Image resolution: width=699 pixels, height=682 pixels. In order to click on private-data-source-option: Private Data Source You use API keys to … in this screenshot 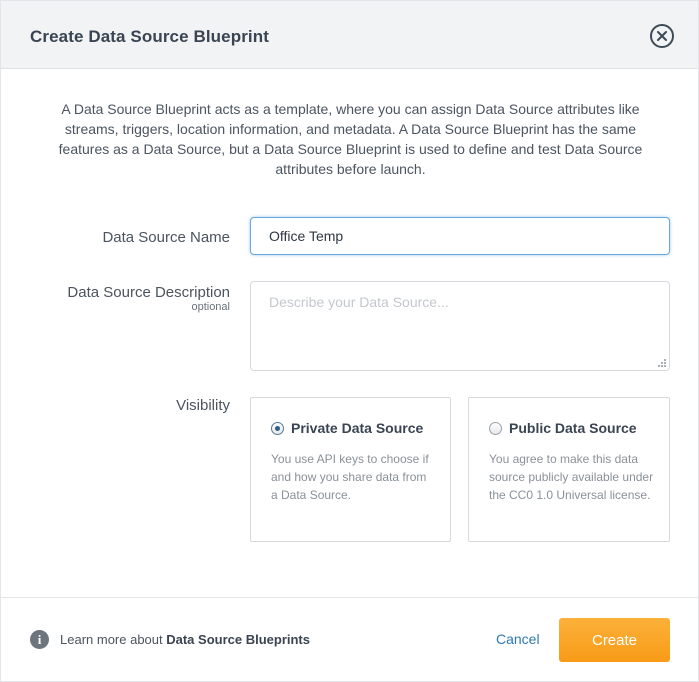, I will do `click(350, 469)`.